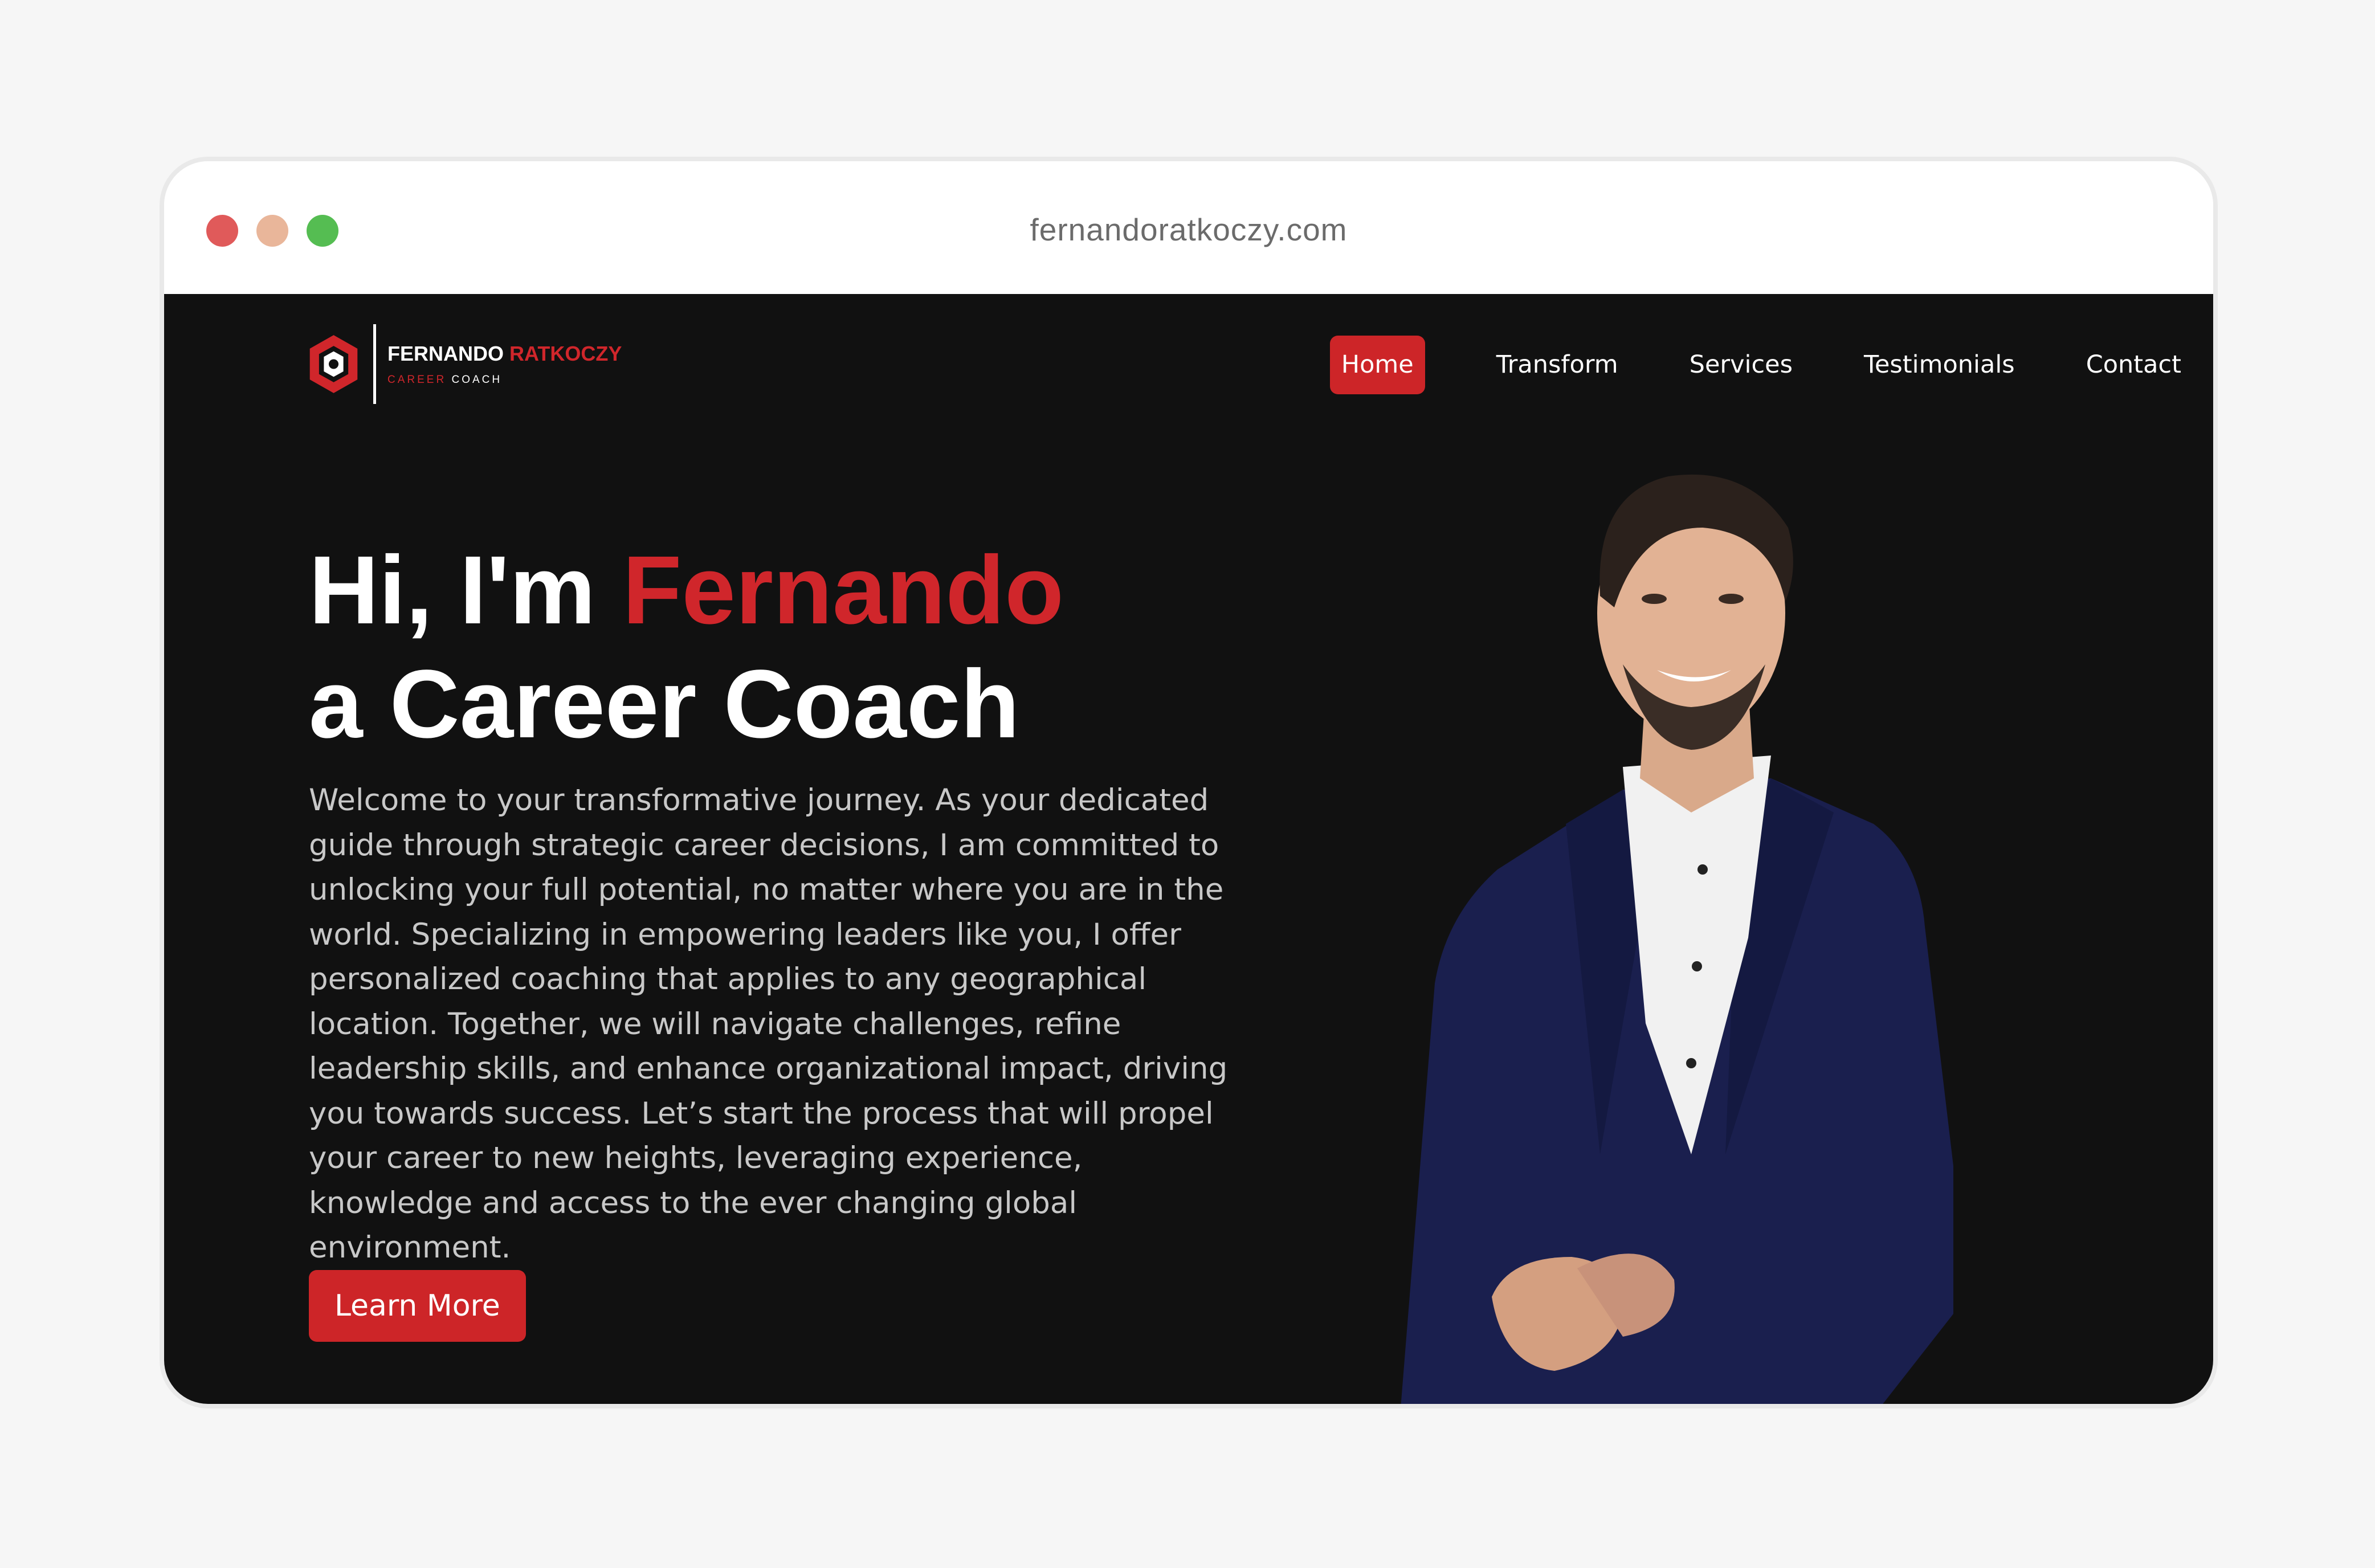 The image size is (2375, 1568). Describe the element at coordinates (417, 379) in the screenshot. I see `logo-subtitle-career: CAREER` at that location.